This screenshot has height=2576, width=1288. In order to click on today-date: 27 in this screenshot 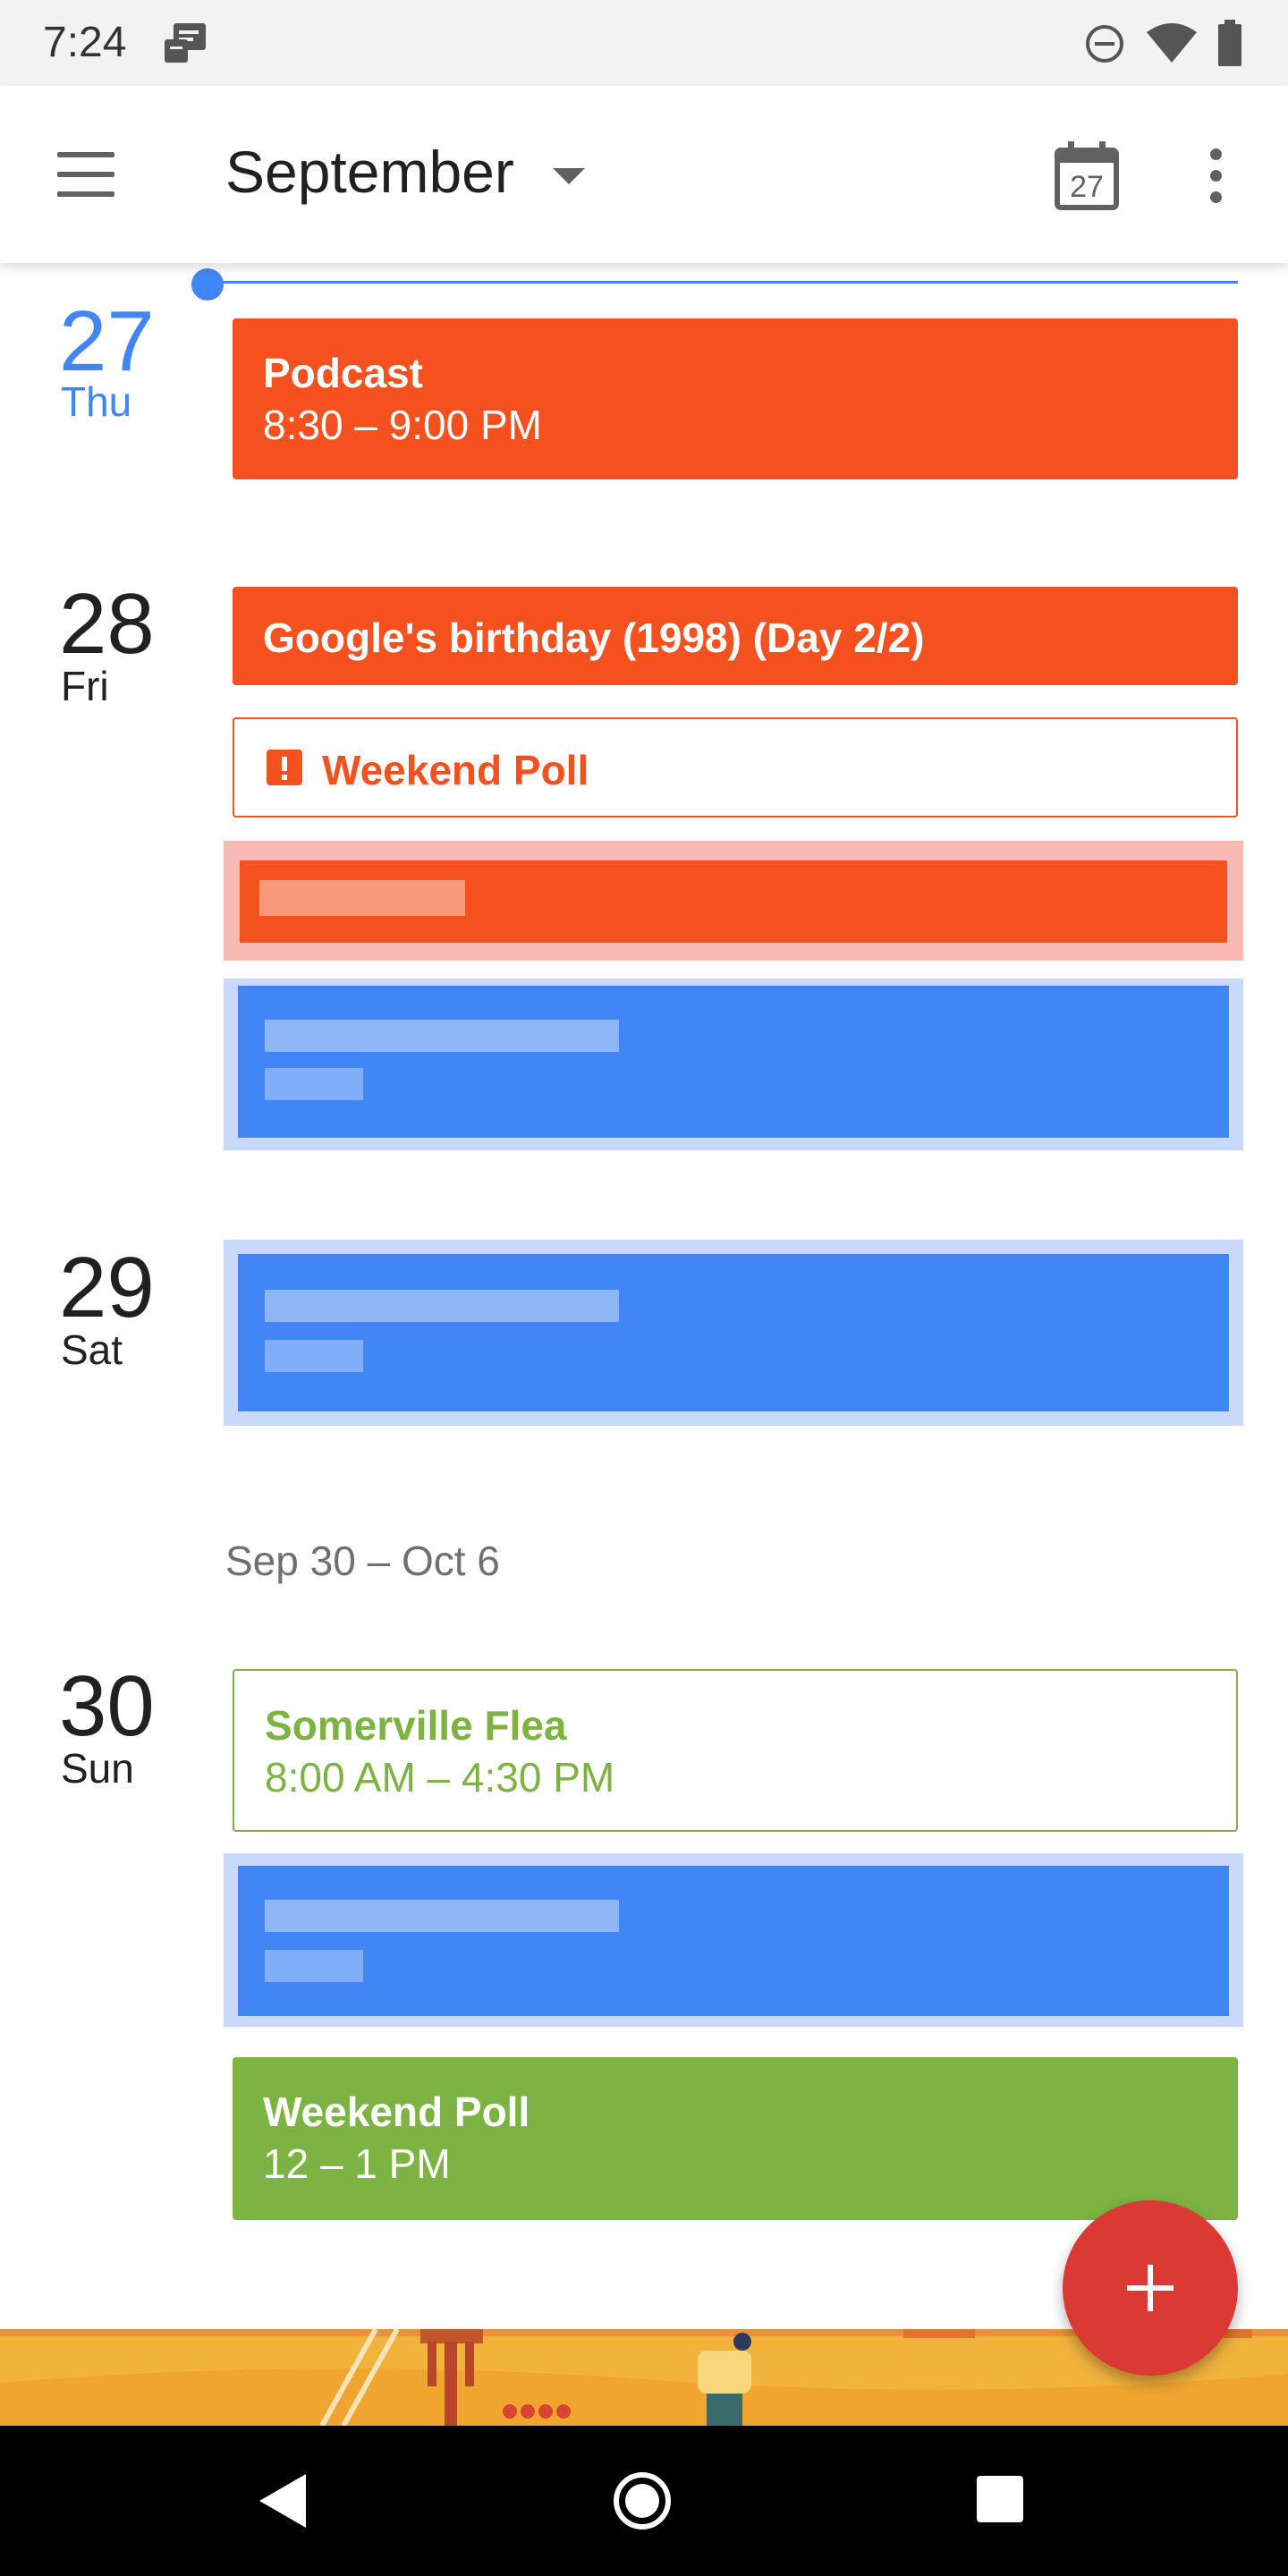, I will do `click(1087, 187)`.